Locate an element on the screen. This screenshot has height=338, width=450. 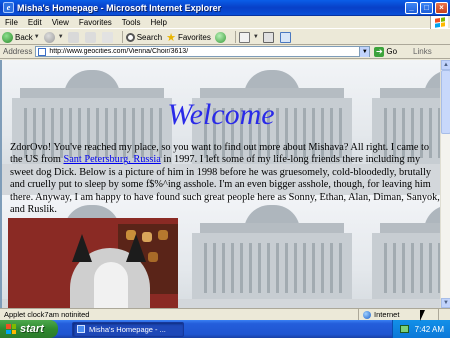
menu-edit: Edit is located at coordinates (35, 22).